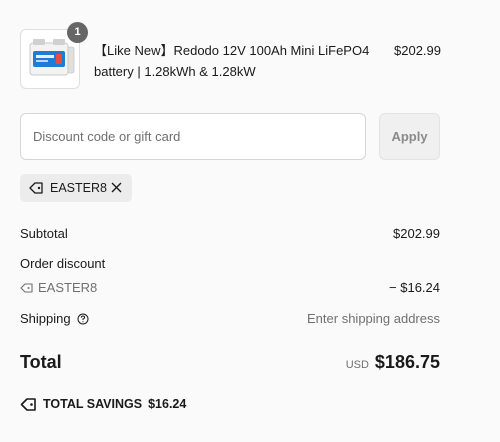 The width and height of the screenshot is (500, 442). Describe the element at coordinates (68, 287) in the screenshot. I see `discount-code-label: EASTER8` at that location.